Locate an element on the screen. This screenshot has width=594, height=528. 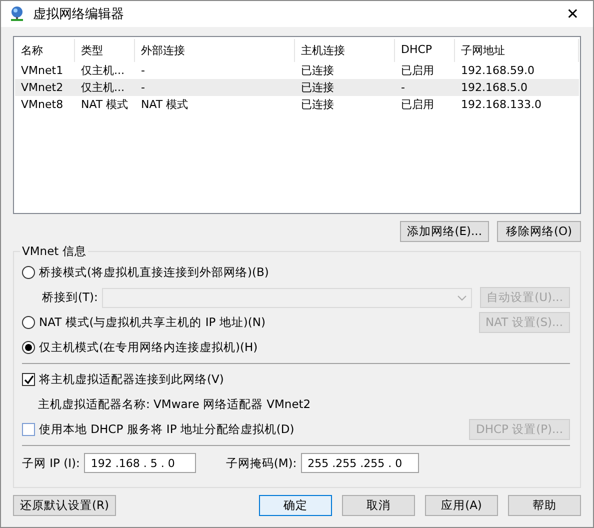
subnet-ip-label: 子网 IP (I): is located at coordinates (51, 463).